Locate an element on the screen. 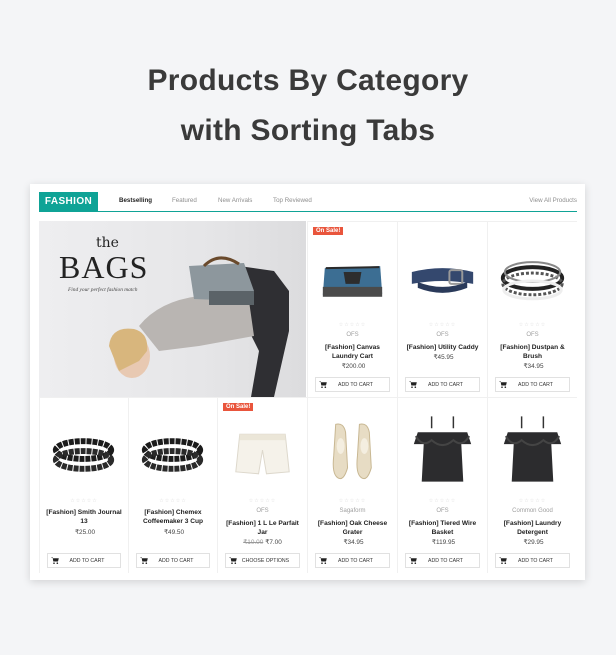 Image resolution: width=616 pixels, height=655 pixels. choose-options-button: CHOOSE OPTIONS is located at coordinates (262, 560).